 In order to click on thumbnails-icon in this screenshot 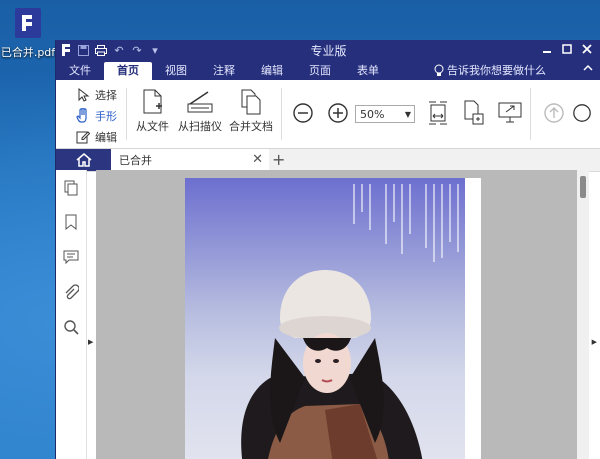, I will do `click(71, 188)`.